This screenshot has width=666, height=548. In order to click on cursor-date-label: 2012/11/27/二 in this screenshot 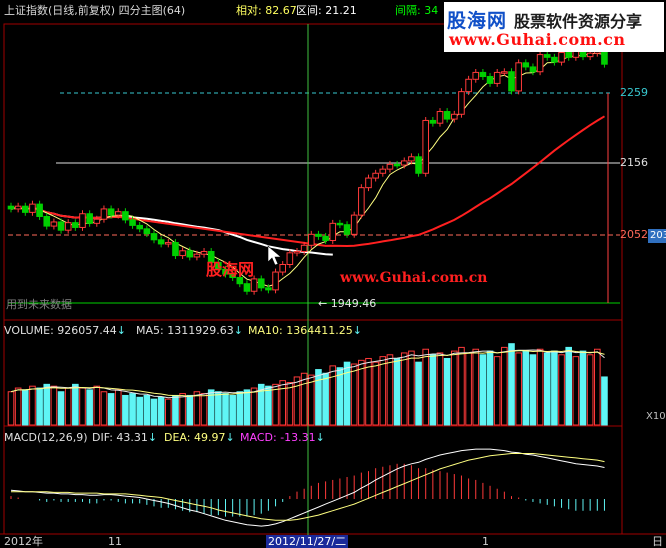, I will do `click(307, 541)`.